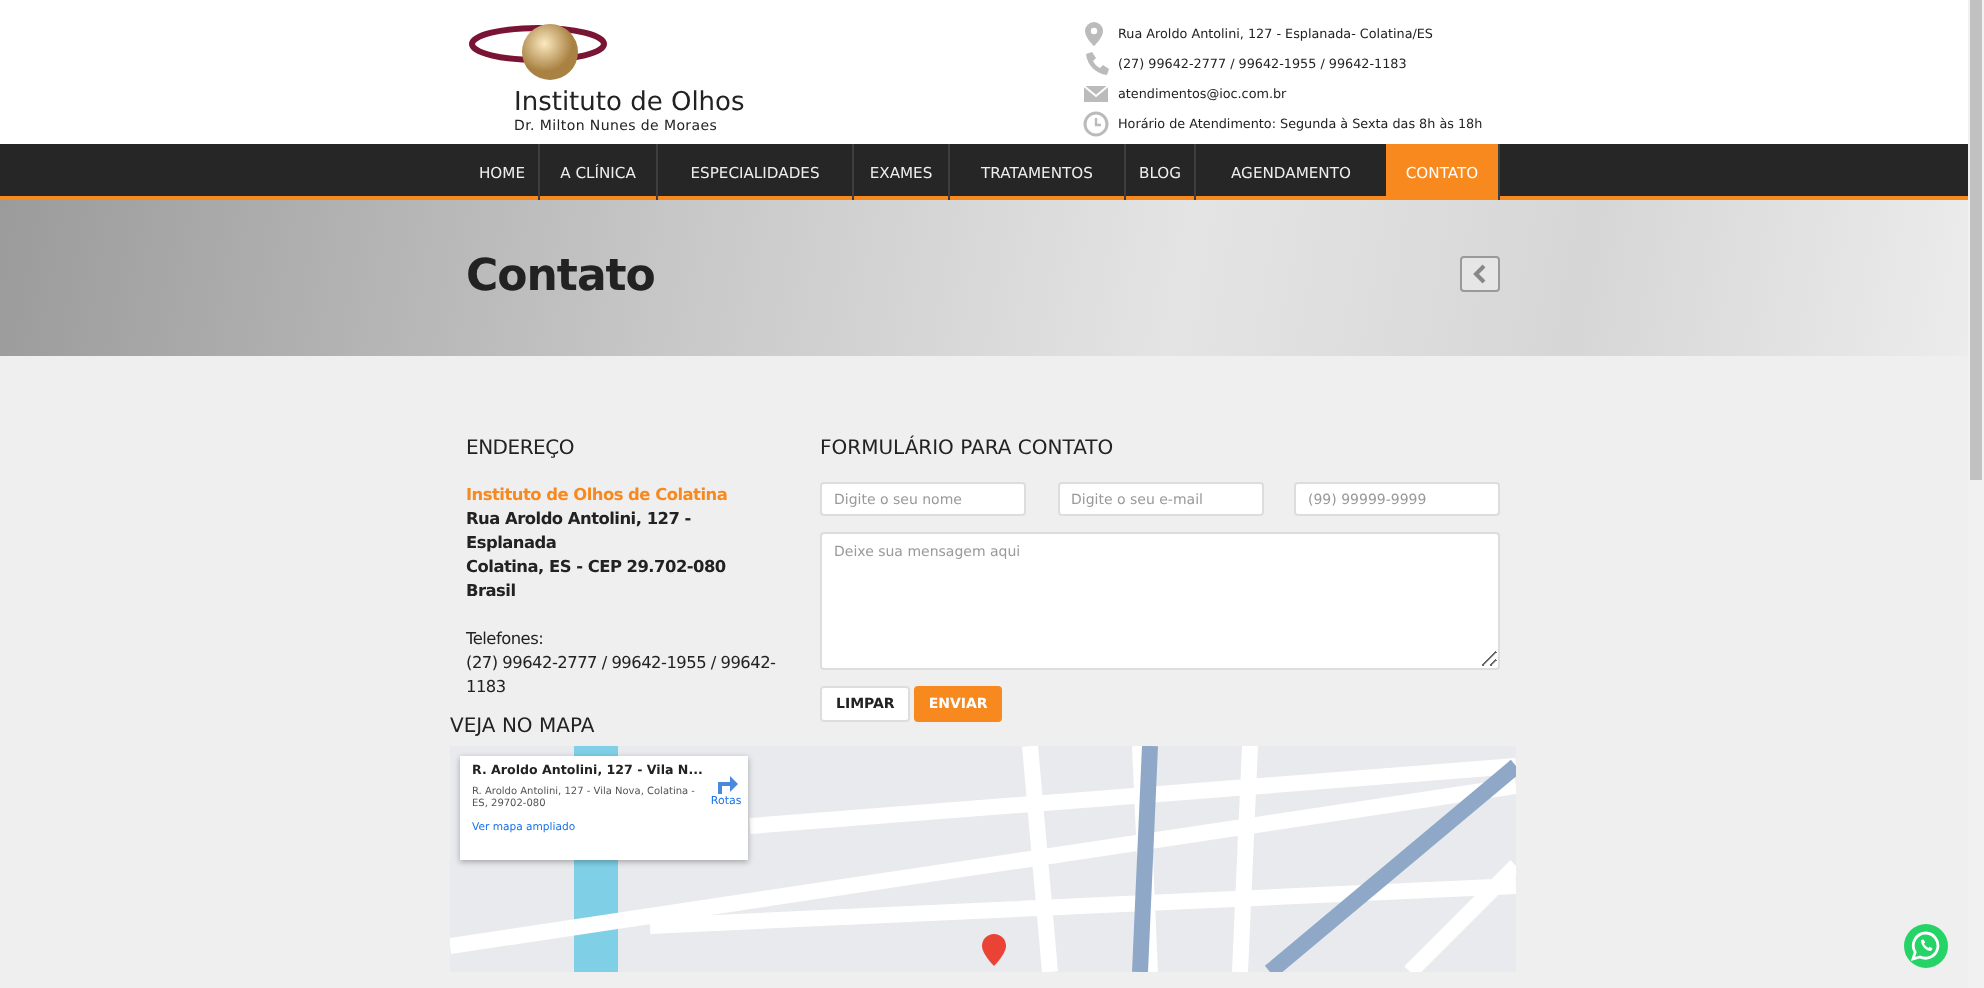  I want to click on section-heading: ENDEREÇO, so click(521, 450).